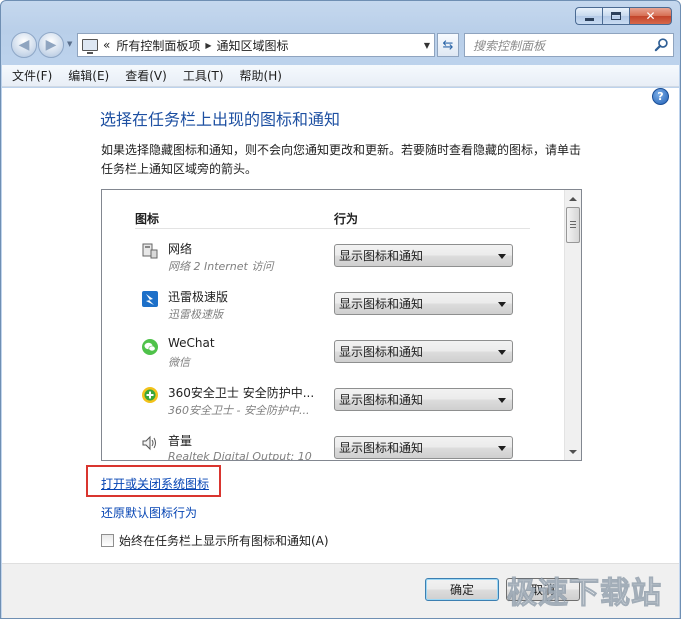  I want to click on refresh-button: ⇆, so click(448, 45).